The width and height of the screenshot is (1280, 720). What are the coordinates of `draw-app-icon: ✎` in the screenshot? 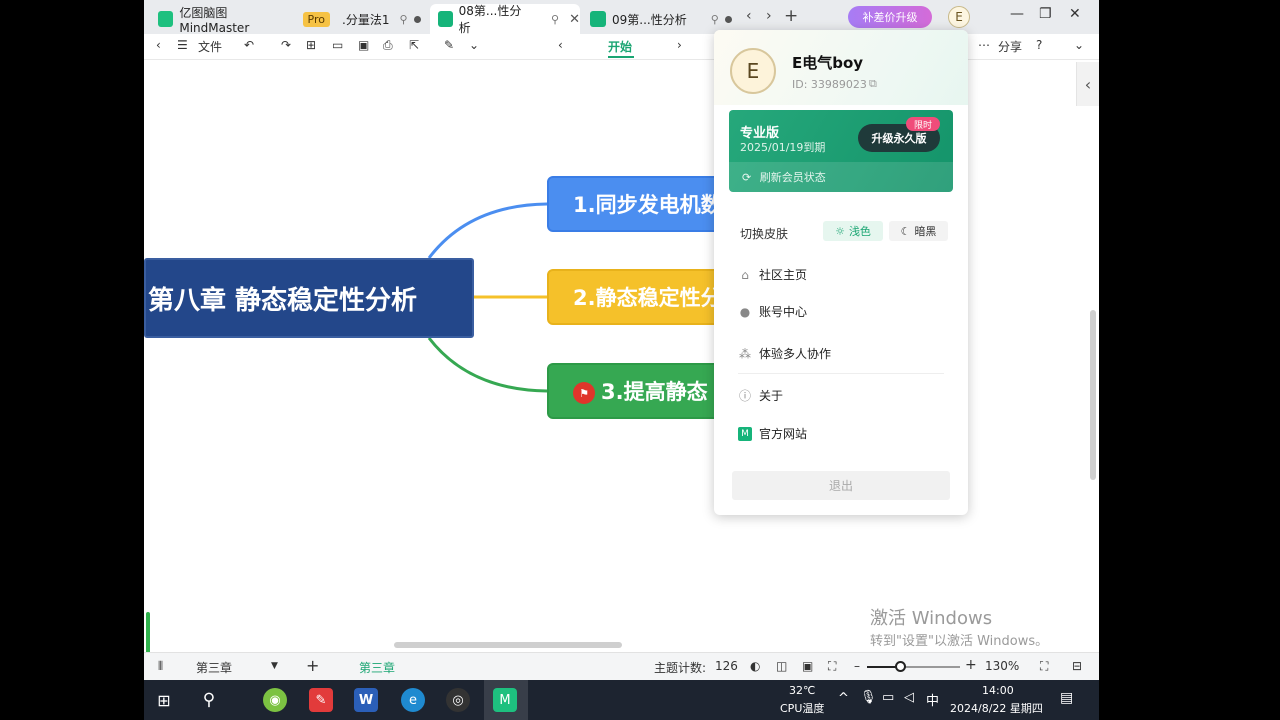 It's located at (321, 700).